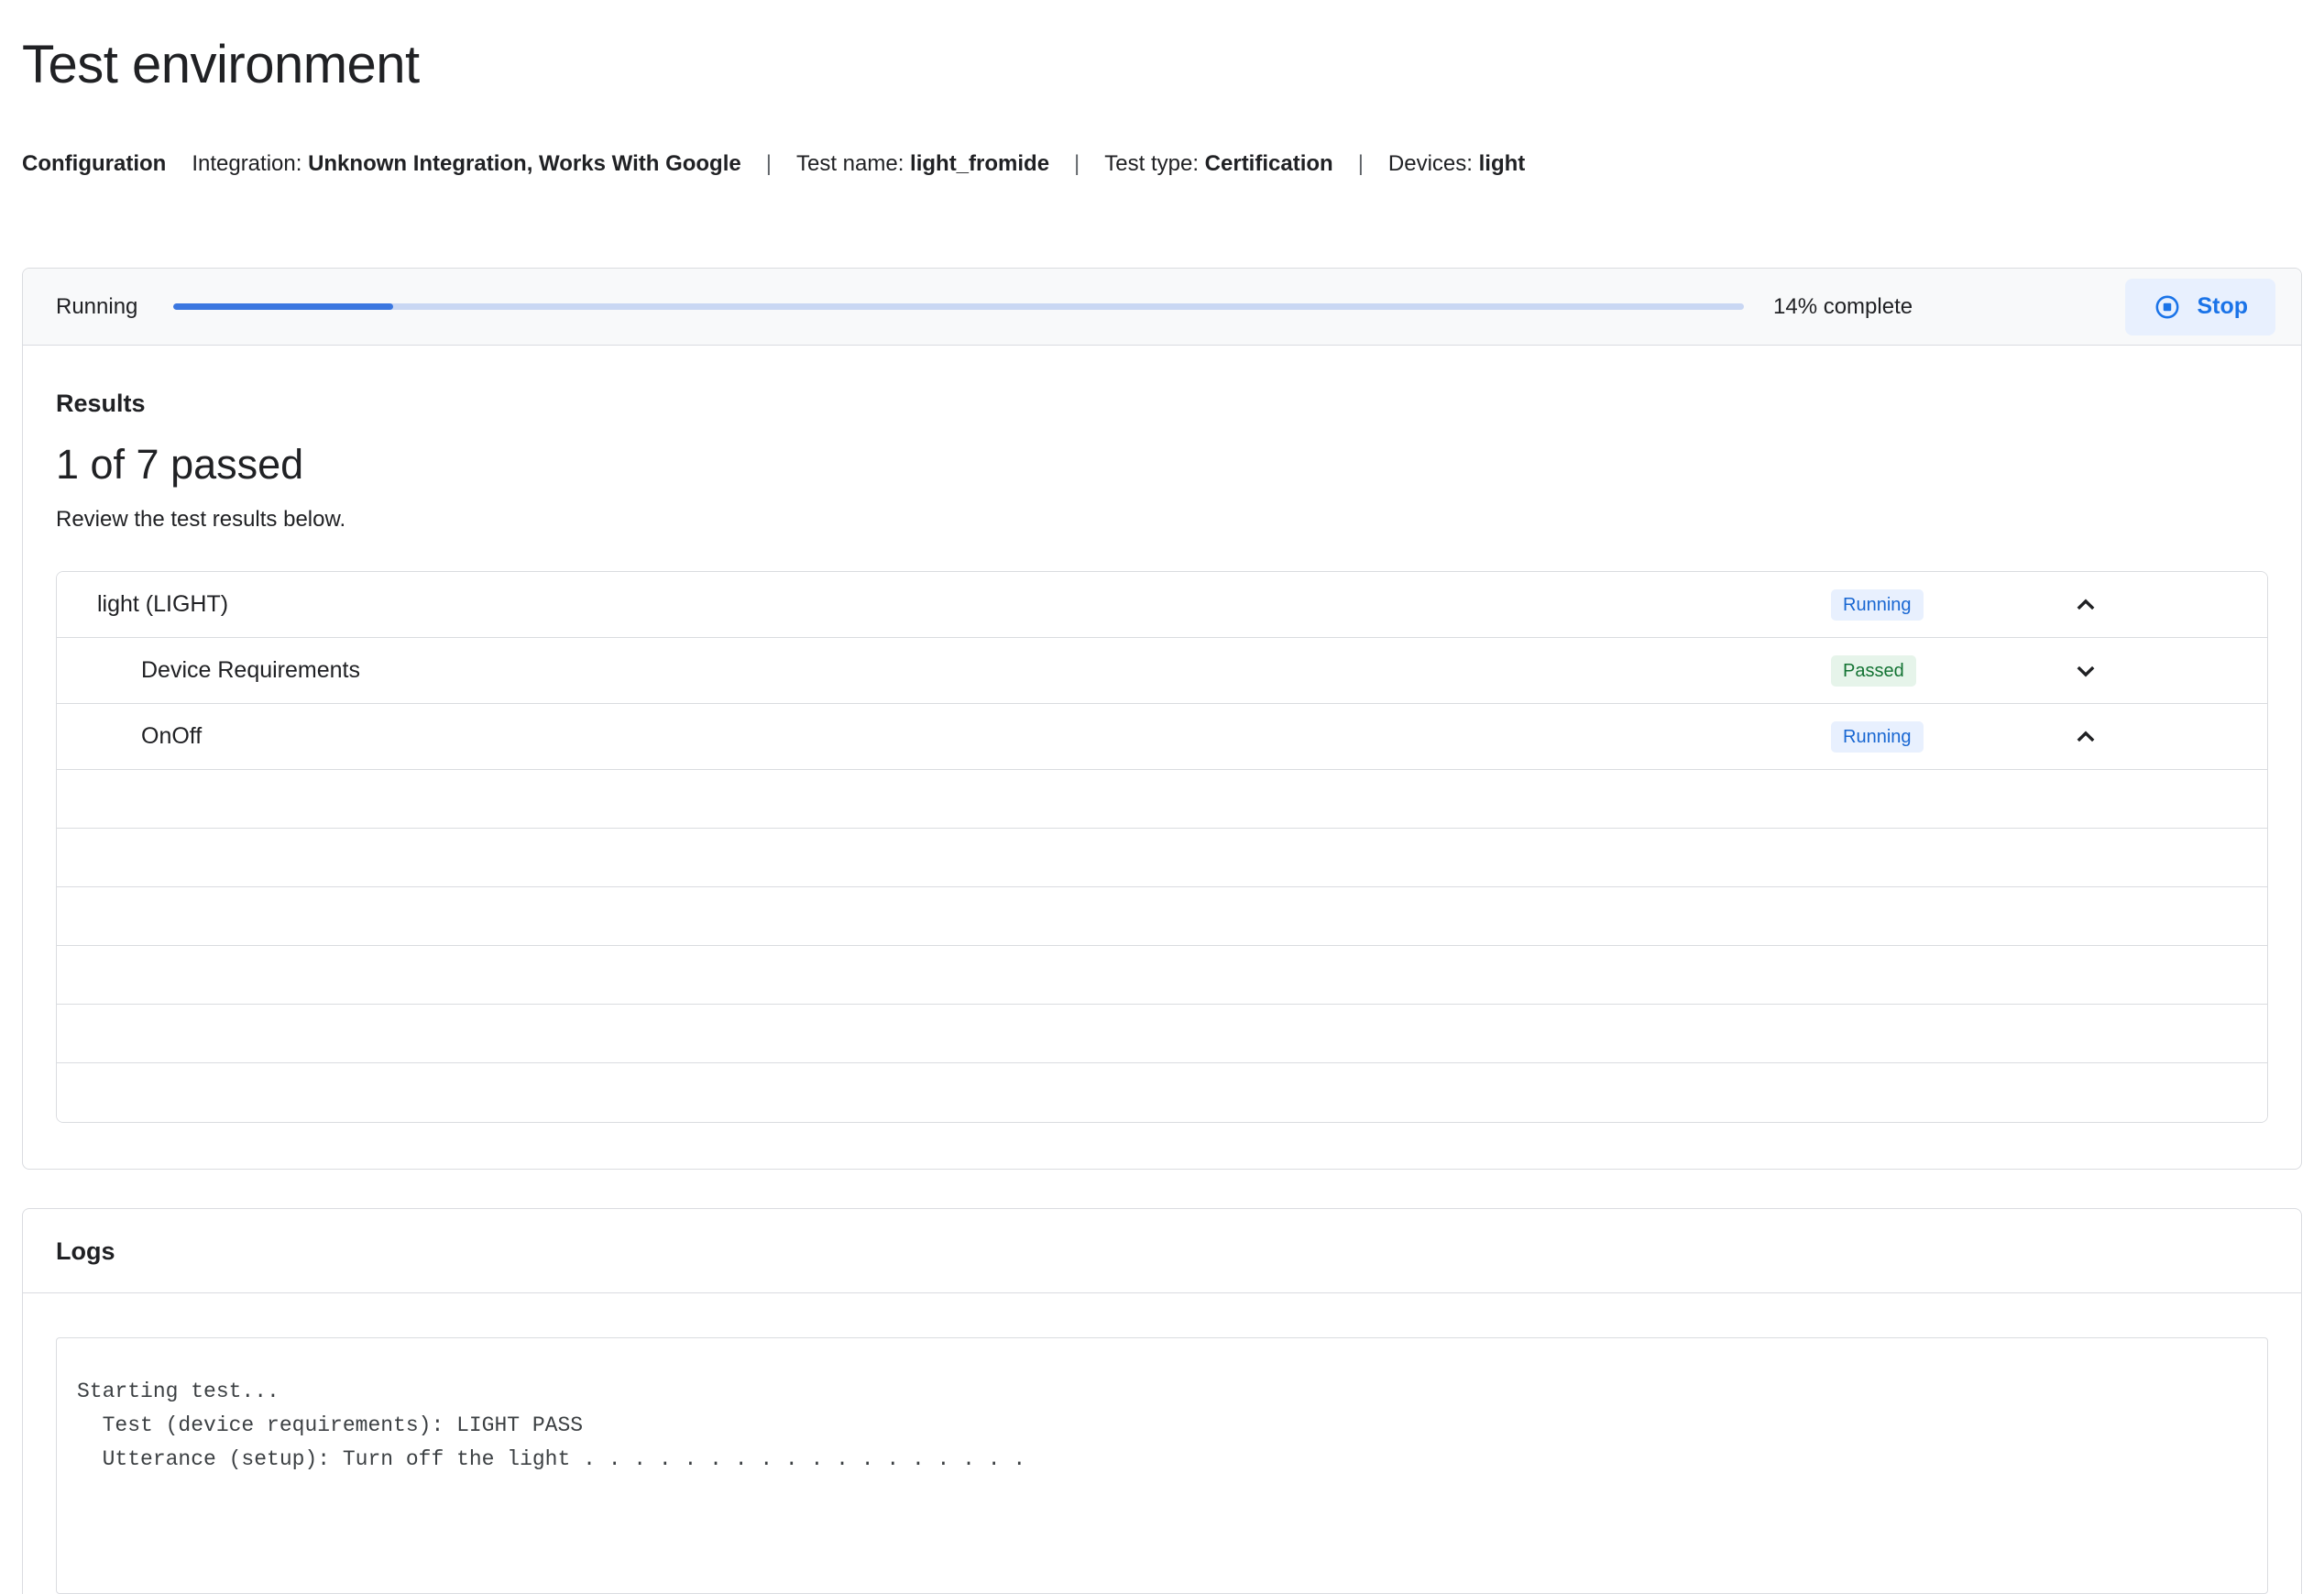 This screenshot has width=2324, height=1594. Describe the element at coordinates (283, 306) in the screenshot. I see `progress-fill` at that location.